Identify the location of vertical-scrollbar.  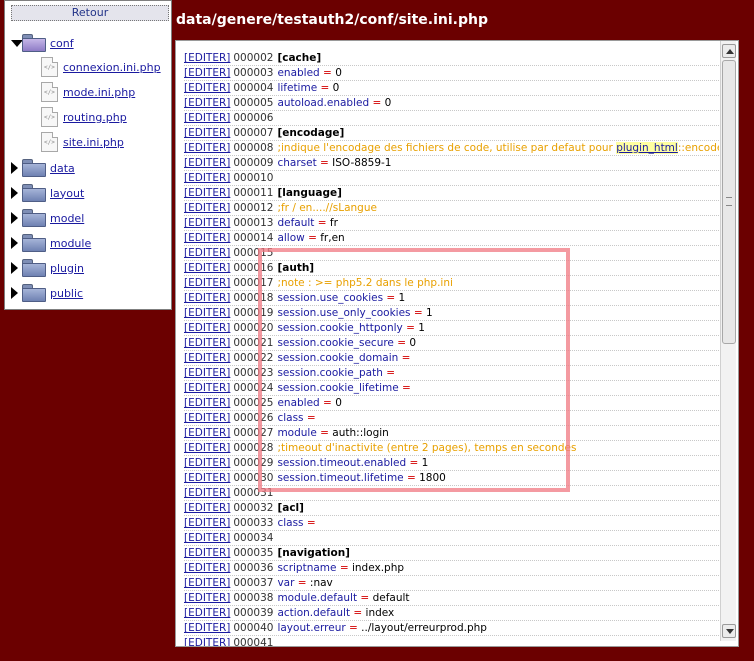
(728, 341).